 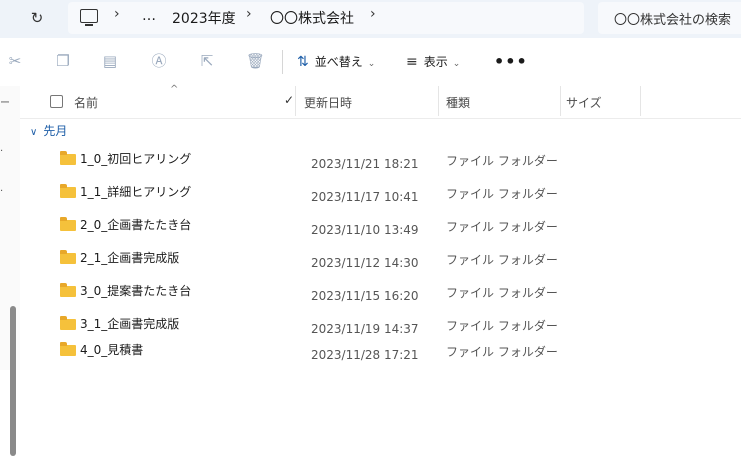 What do you see at coordinates (365, 230) in the screenshot?
I see `file-modified: 2023/11/10 13:49` at bounding box center [365, 230].